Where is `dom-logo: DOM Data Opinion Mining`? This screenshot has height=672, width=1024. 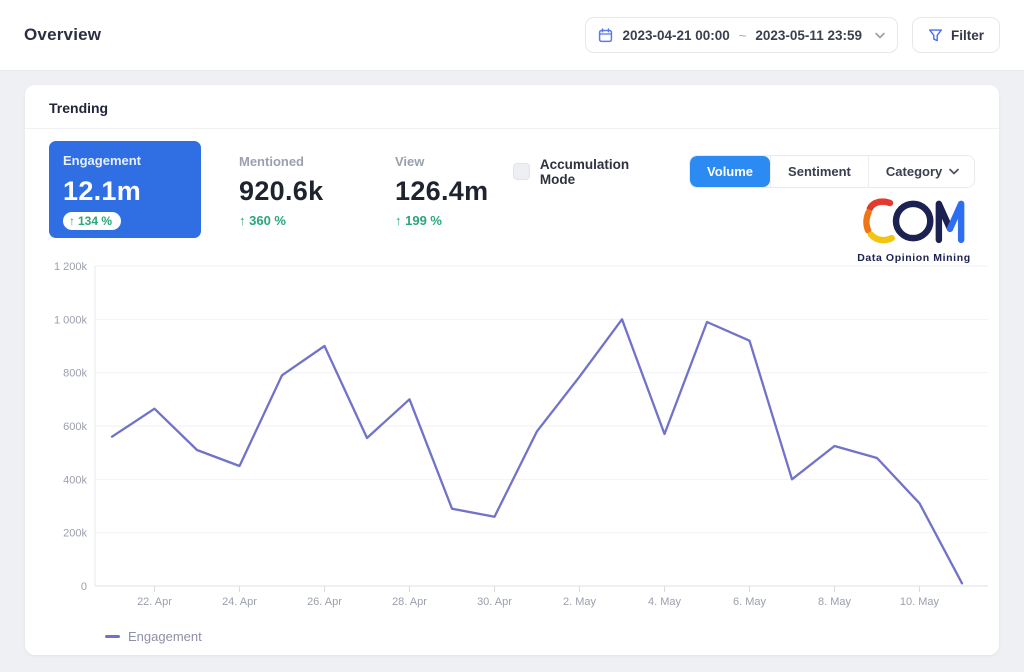 dom-logo: DOM Data Opinion Mining is located at coordinates (914, 230).